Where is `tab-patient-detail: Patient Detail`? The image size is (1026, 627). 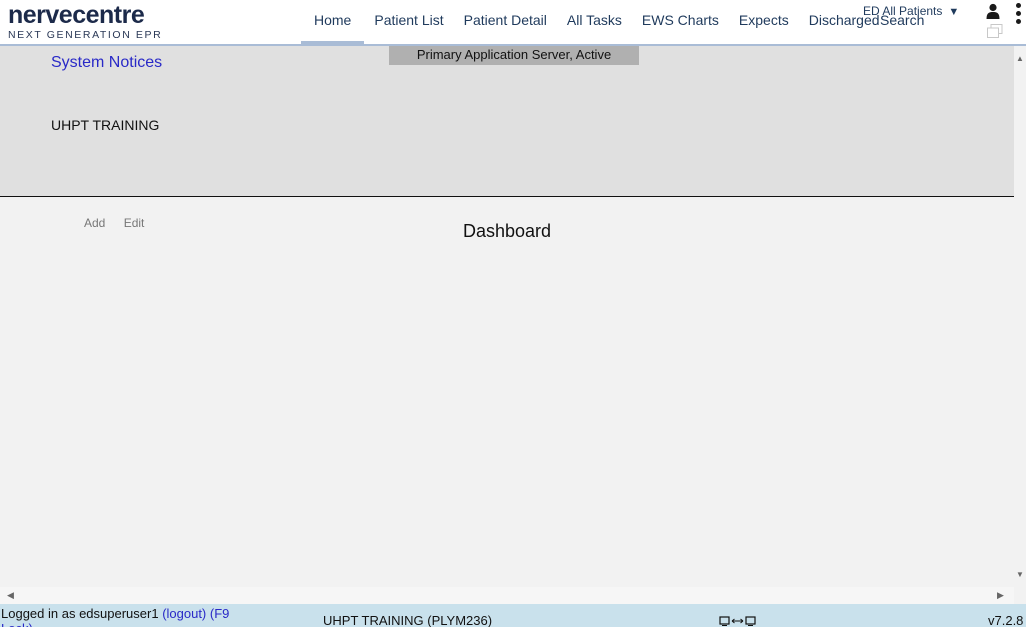 tab-patient-detail: Patient Detail is located at coordinates (505, 22).